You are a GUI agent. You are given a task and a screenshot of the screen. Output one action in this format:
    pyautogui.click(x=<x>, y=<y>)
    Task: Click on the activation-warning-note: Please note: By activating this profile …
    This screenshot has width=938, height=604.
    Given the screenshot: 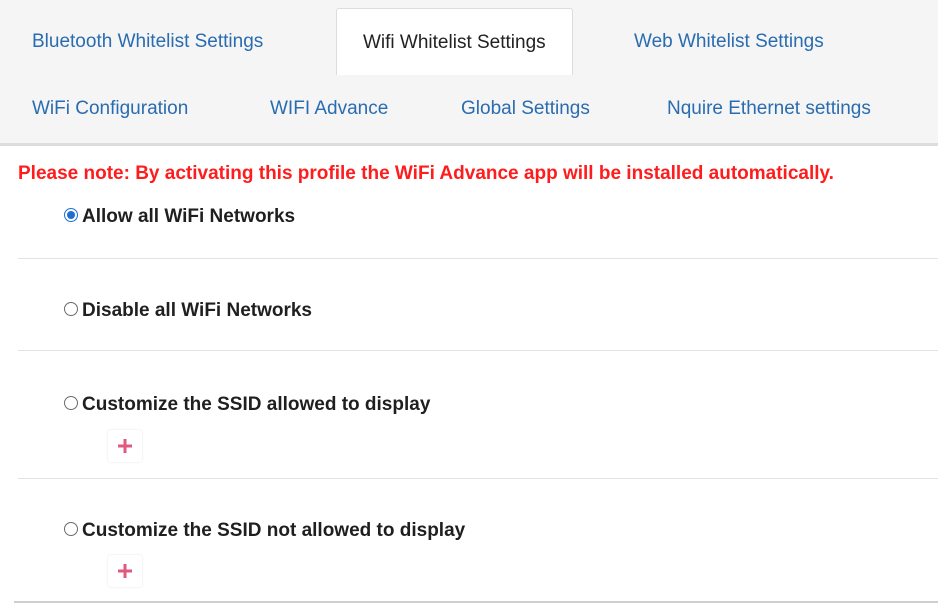 What is the action you would take?
    pyautogui.click(x=426, y=173)
    